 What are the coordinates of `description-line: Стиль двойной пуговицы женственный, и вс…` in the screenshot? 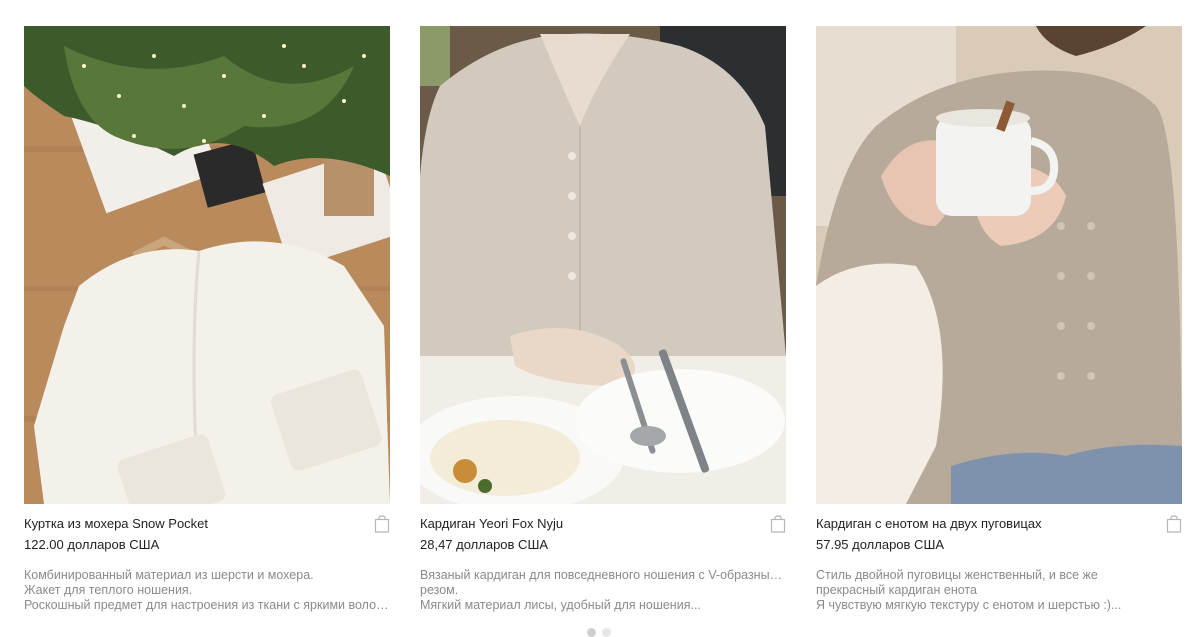 It's located at (957, 575).